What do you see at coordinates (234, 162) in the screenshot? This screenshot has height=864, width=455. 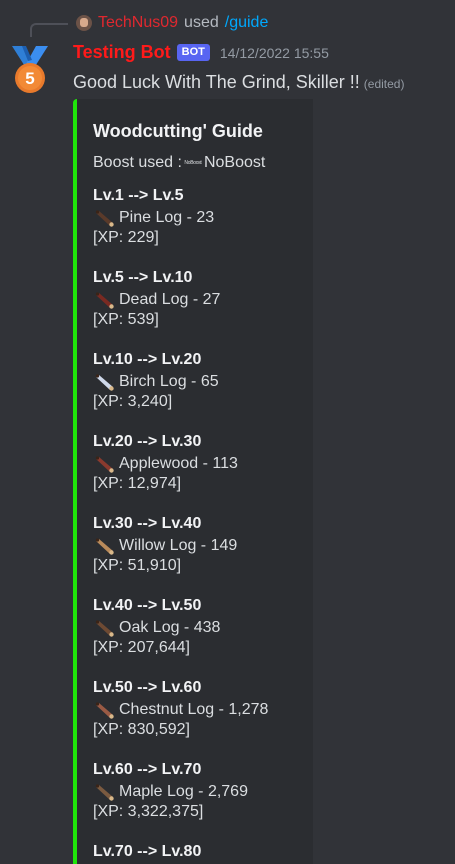 I see `boost-value: NoBoost` at bounding box center [234, 162].